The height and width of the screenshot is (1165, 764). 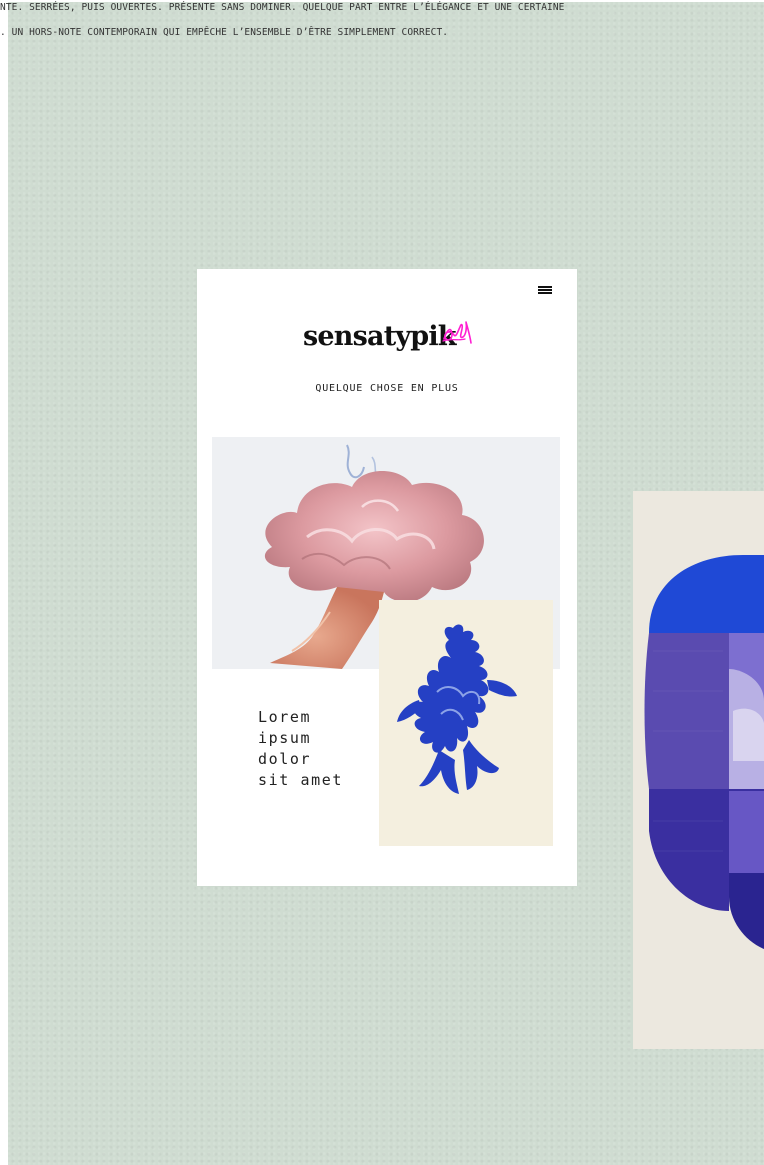 I want to click on hamburger-menu-icon, so click(x=545, y=290).